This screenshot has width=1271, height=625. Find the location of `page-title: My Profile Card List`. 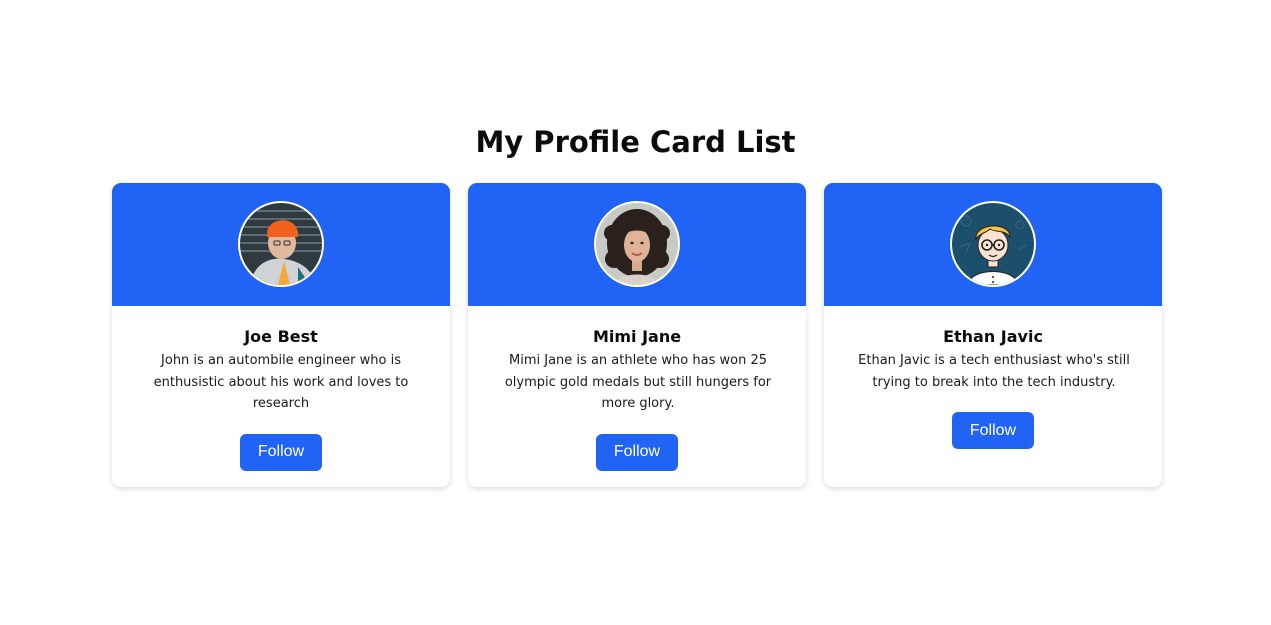

page-title: My Profile Card List is located at coordinates (635, 142).